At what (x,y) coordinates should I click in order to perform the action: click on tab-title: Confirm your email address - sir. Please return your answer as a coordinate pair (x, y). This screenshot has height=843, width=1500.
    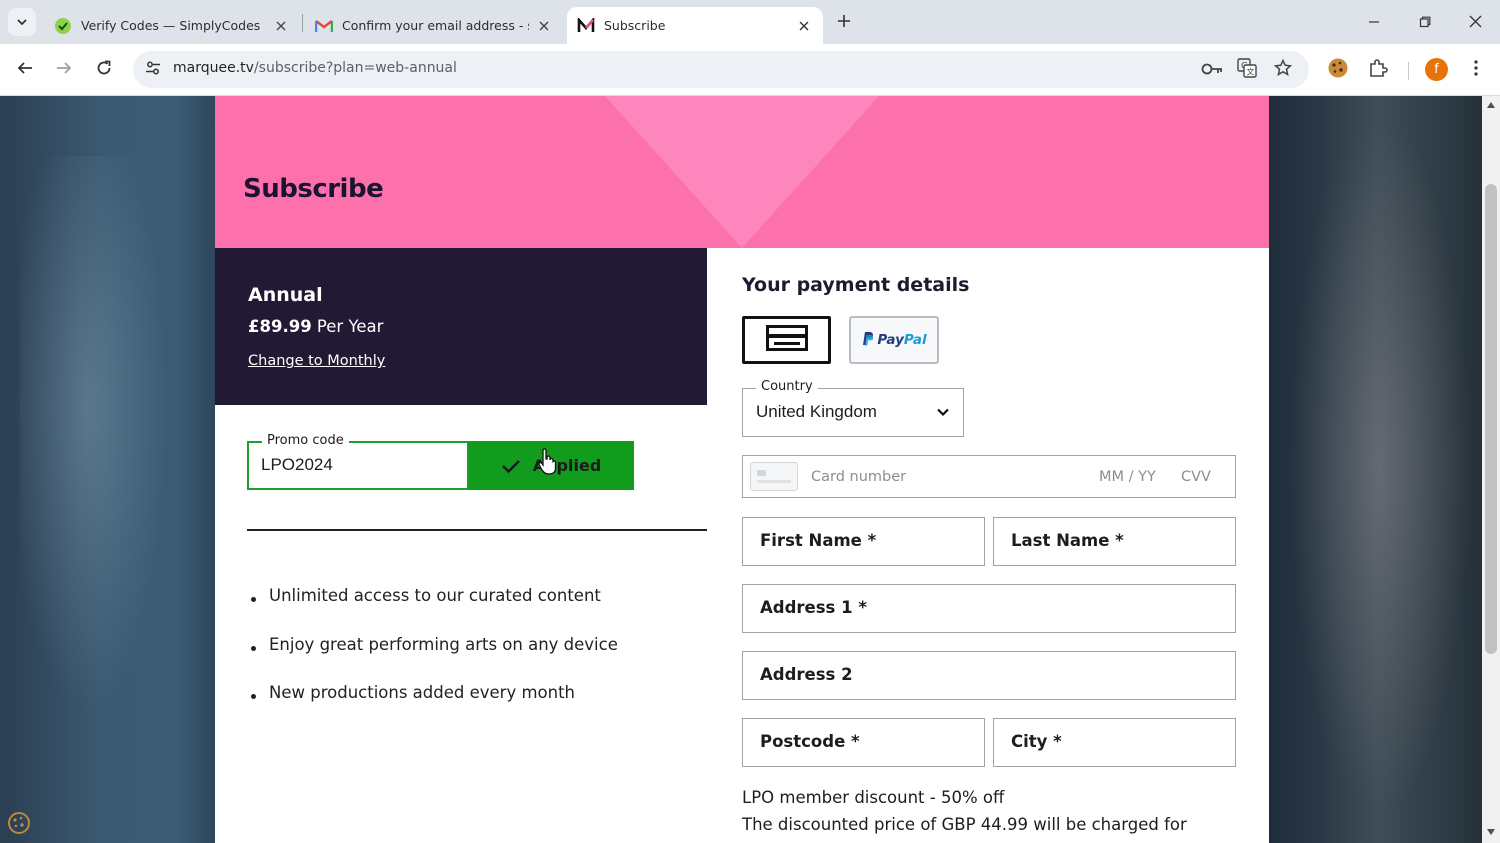
    Looking at the image, I should click on (435, 25).